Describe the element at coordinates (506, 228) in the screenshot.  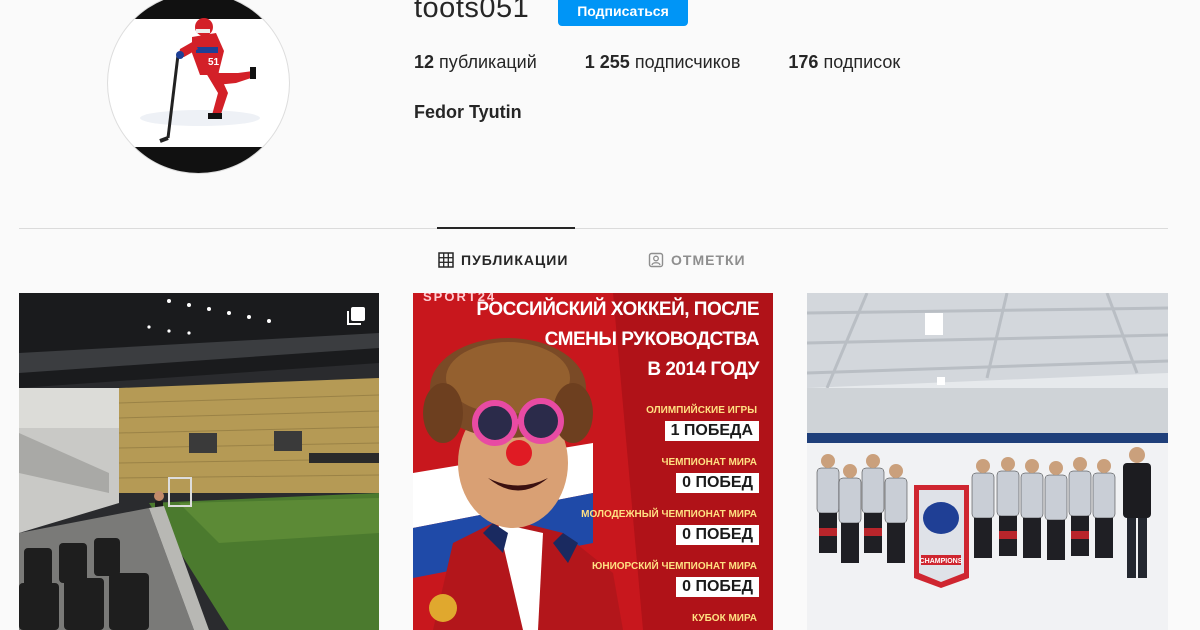
I see `active-tab-indicator` at that location.